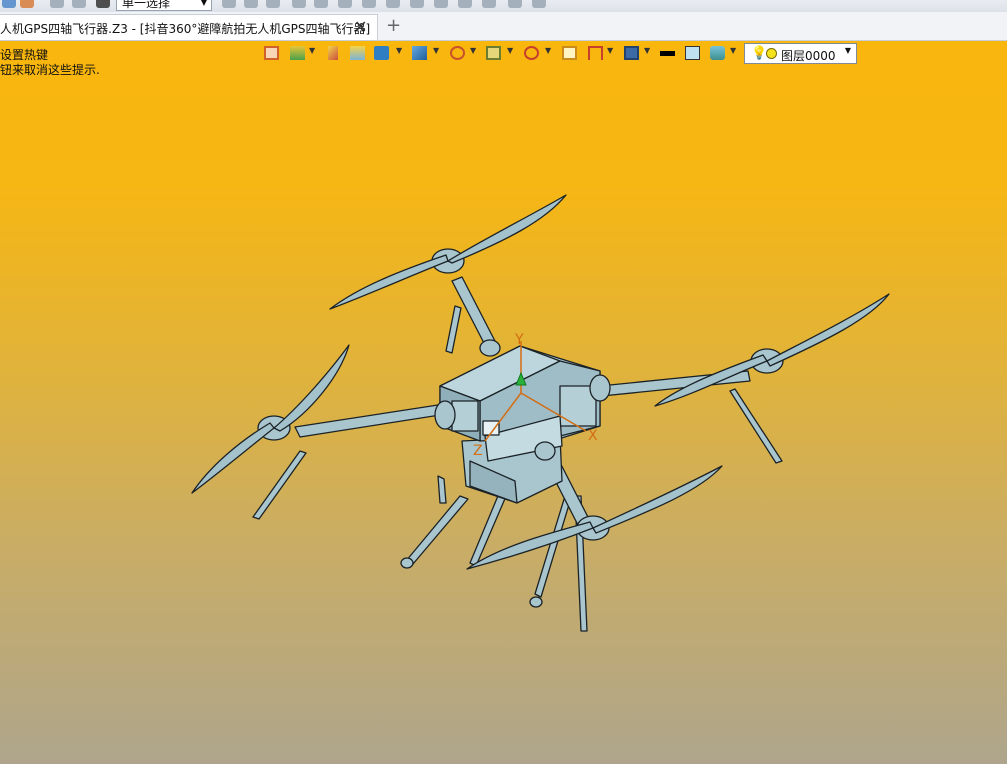 Image resolution: width=1007 pixels, height=764 pixels. Describe the element at coordinates (515, 4) in the screenshot. I see `cloud-icon` at that location.